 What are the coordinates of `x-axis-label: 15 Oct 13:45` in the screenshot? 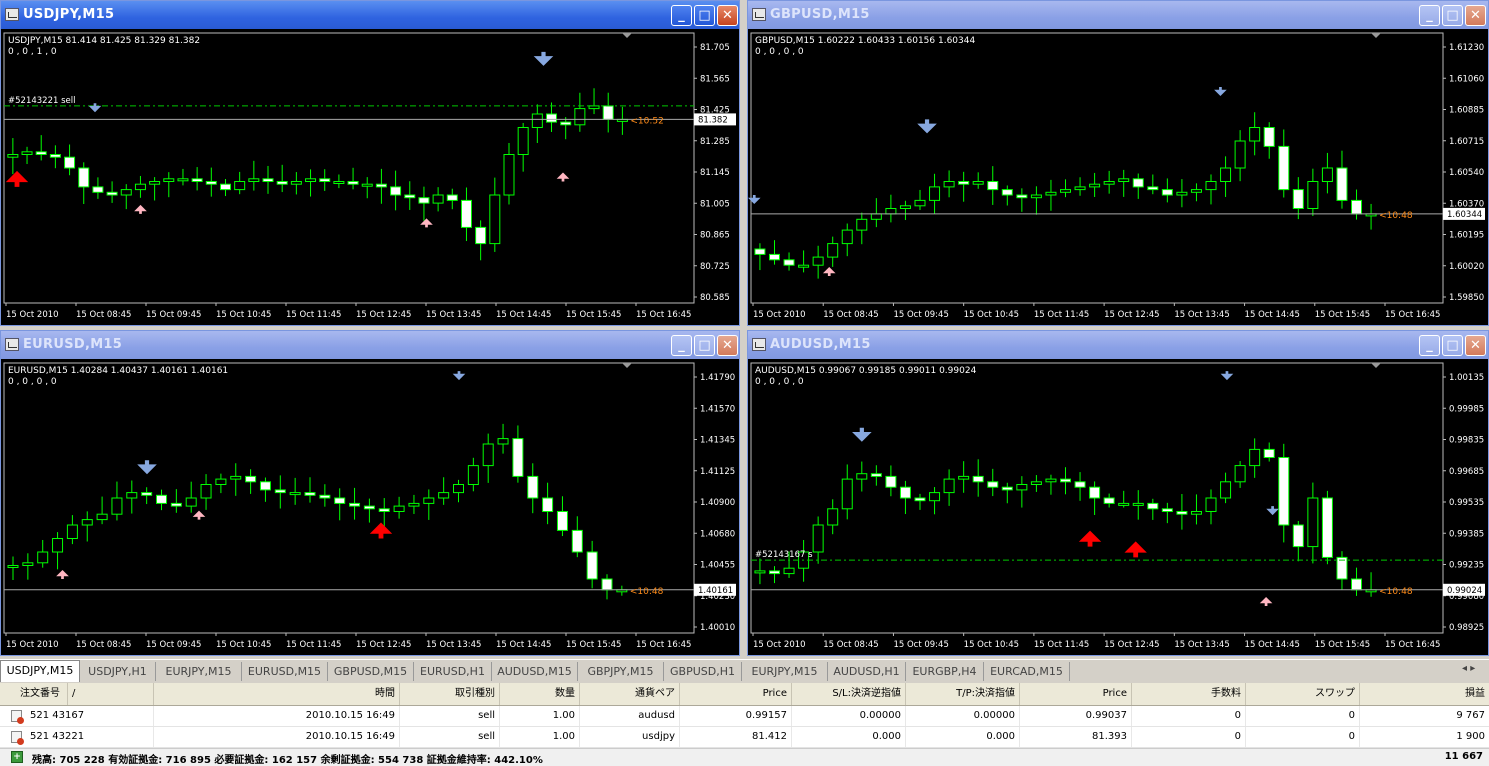 It's located at (453, 645).